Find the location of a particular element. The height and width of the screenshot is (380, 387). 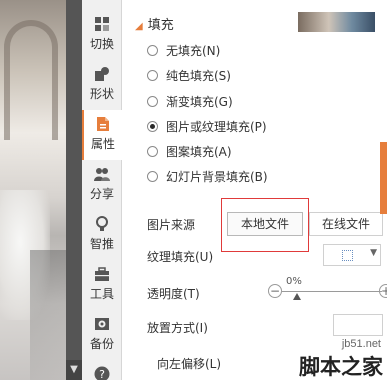

radio-gradient-fill: 渐变填充(G) is located at coordinates (190, 101).